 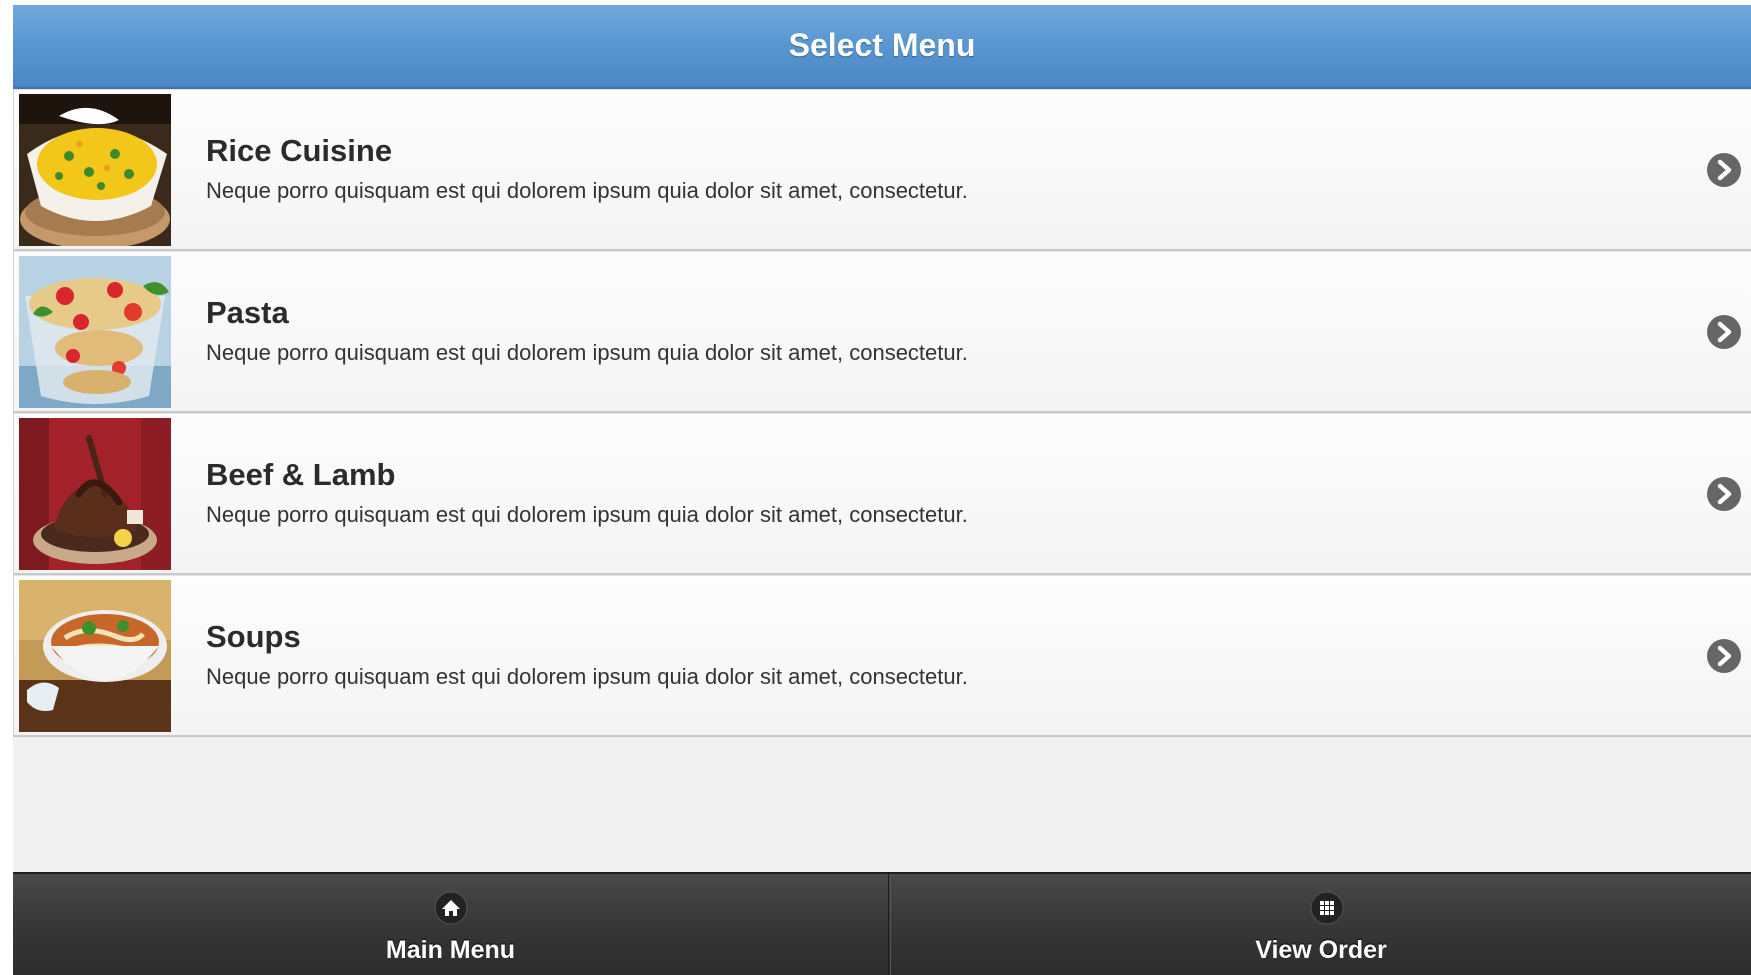 I want to click on item-title: Soups, so click(x=253, y=636).